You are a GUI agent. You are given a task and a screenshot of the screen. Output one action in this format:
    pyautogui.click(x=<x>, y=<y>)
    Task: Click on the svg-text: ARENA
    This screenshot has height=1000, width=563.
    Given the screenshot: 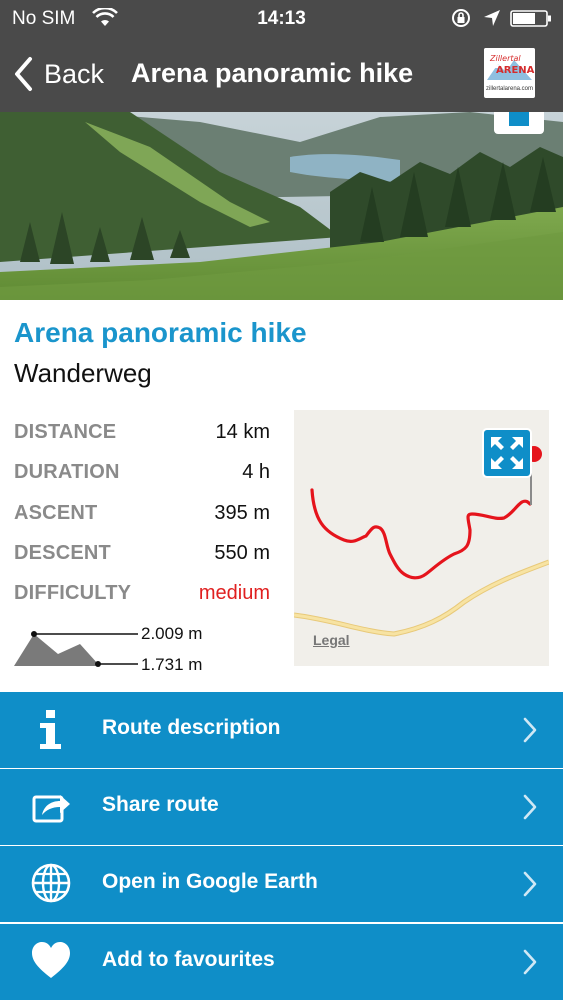 What is the action you would take?
    pyautogui.click(x=515, y=70)
    